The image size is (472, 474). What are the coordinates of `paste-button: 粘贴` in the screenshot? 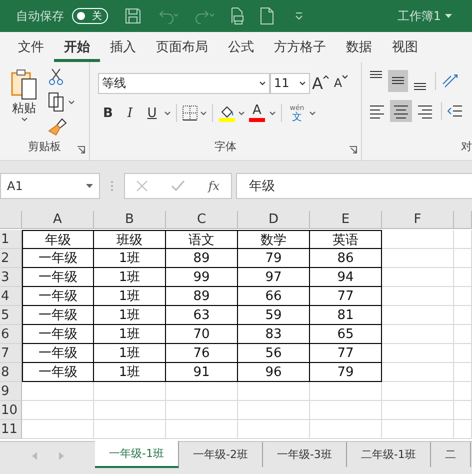 It's located at (24, 103).